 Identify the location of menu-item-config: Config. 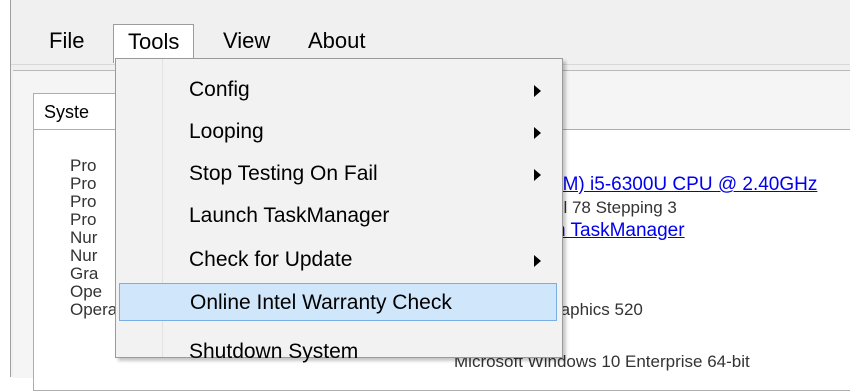
(338, 90).